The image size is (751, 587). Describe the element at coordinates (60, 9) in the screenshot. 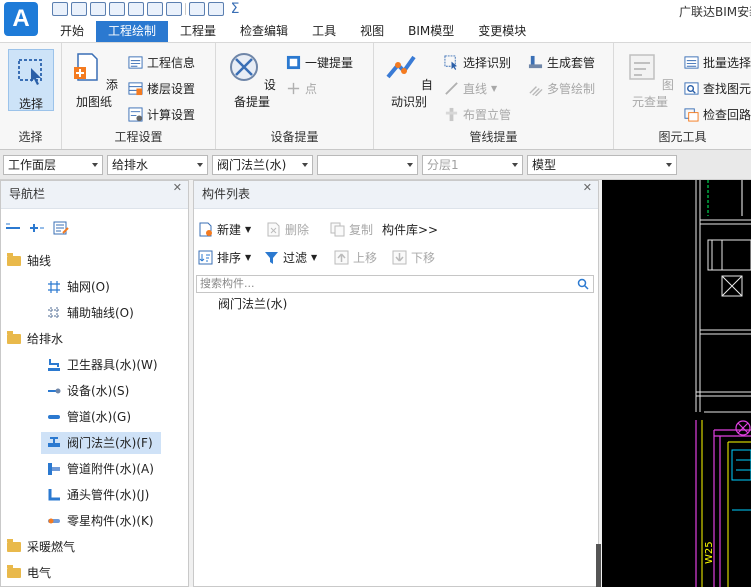

I see `new-file-icon` at that location.